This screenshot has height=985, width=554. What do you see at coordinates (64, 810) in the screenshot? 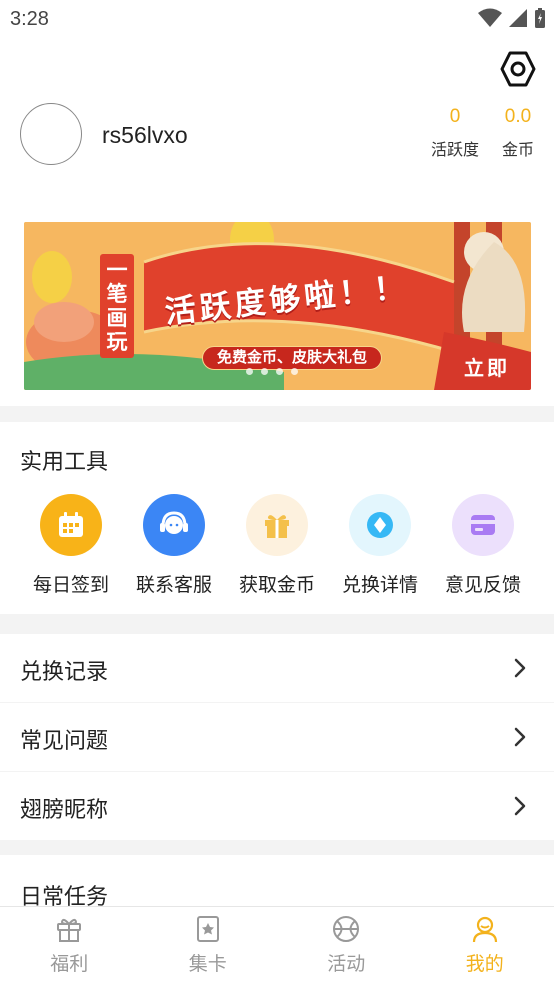
I see `menu-item-label: 翅膀昵称` at bounding box center [64, 810].